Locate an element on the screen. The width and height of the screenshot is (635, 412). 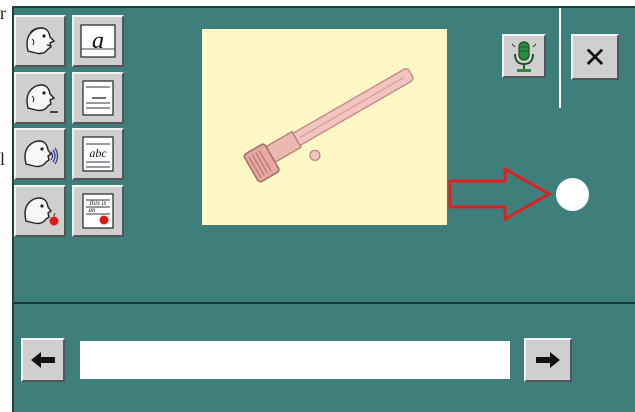
vertical-marker is located at coordinates (560, 58).